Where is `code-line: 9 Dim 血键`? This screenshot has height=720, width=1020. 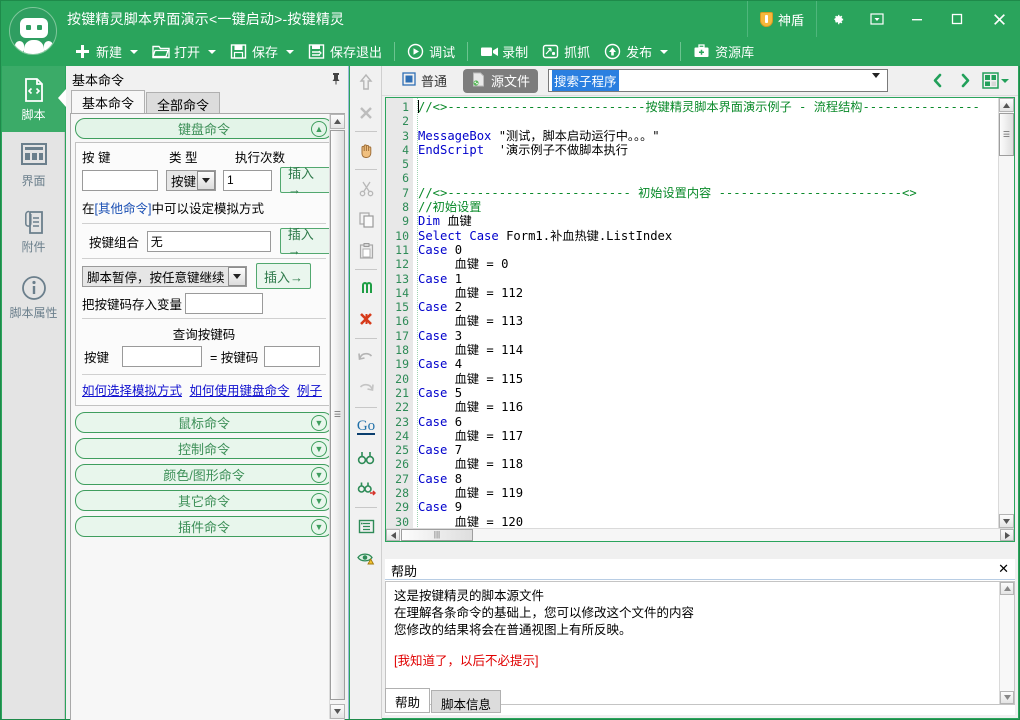 code-line: 9 Dim 血键 is located at coordinates (700, 221).